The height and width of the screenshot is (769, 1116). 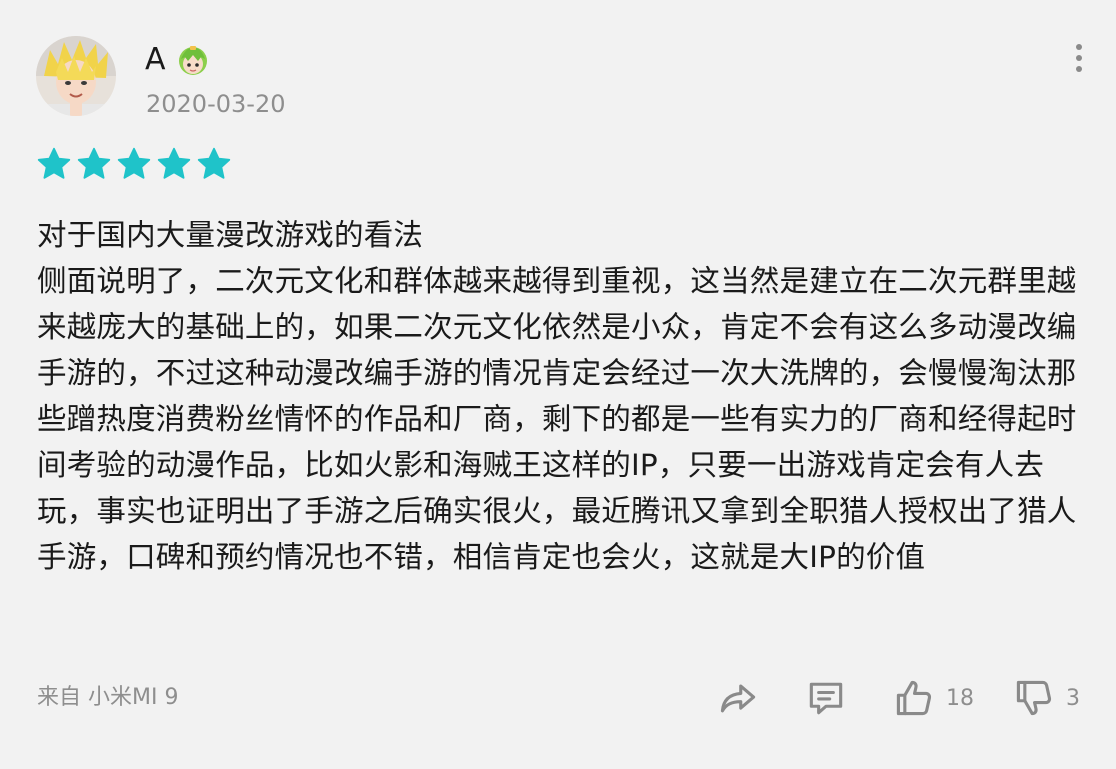 I want to click on avatar-image, so click(x=76, y=76).